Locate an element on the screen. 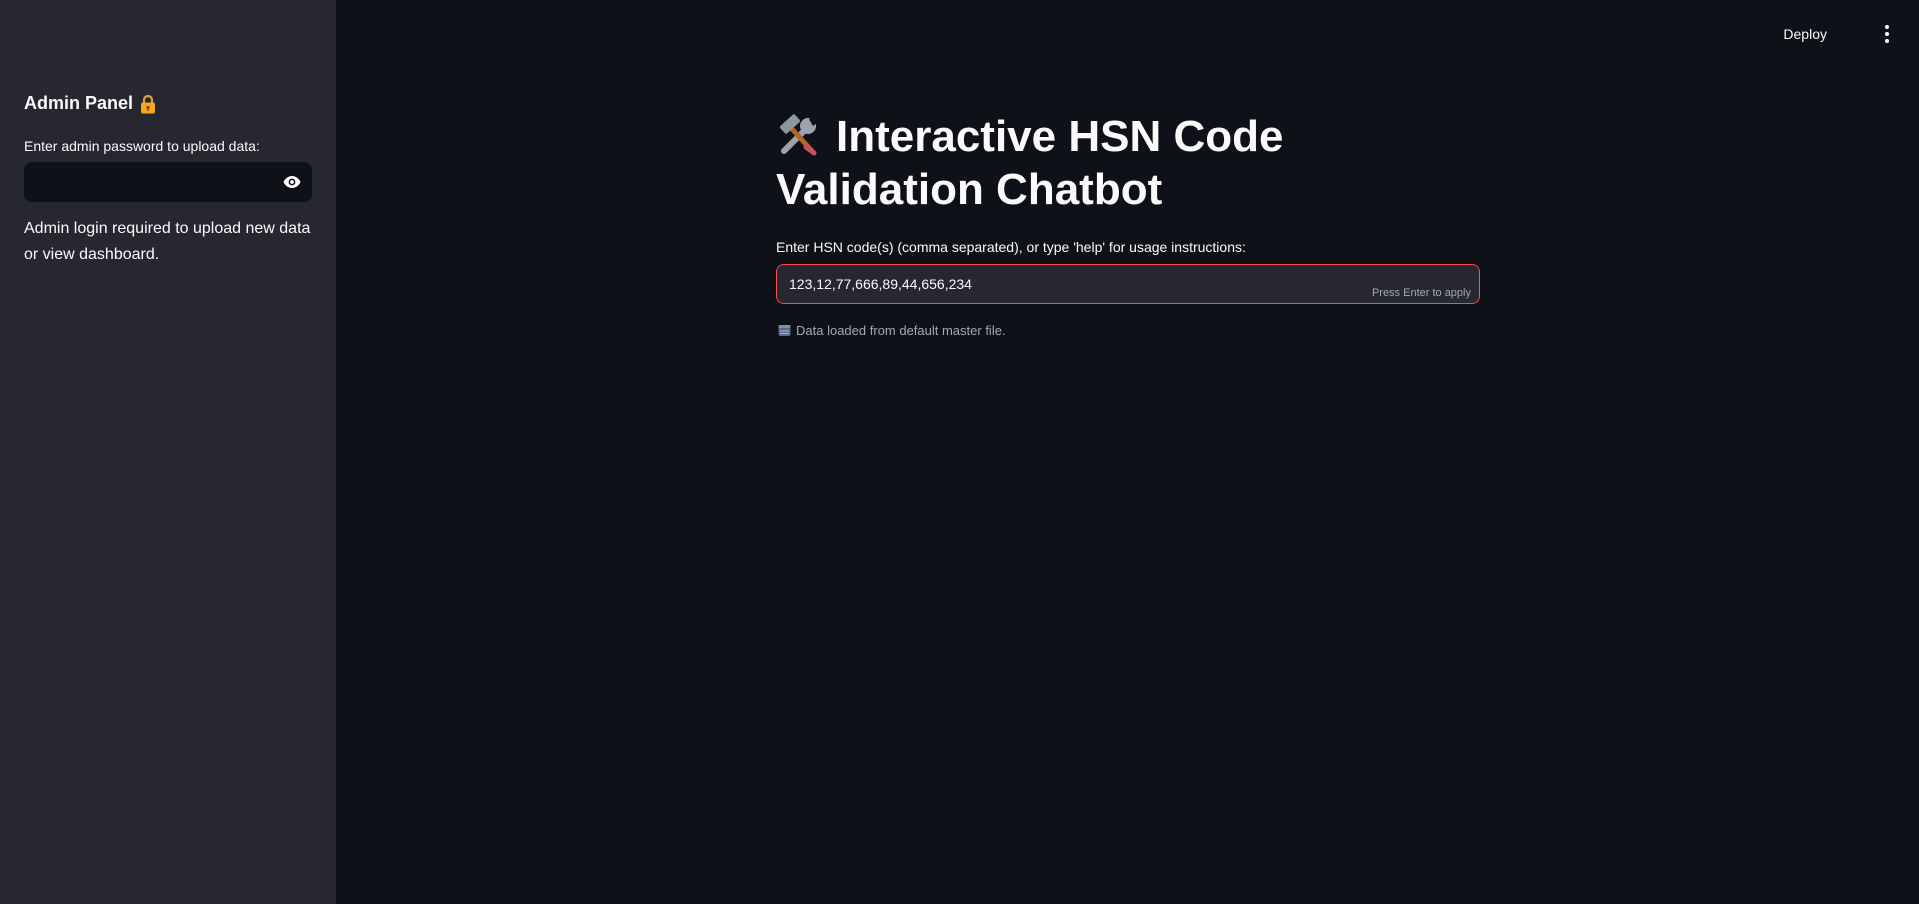 The height and width of the screenshot is (904, 1919). eye-icon is located at coordinates (292, 182).